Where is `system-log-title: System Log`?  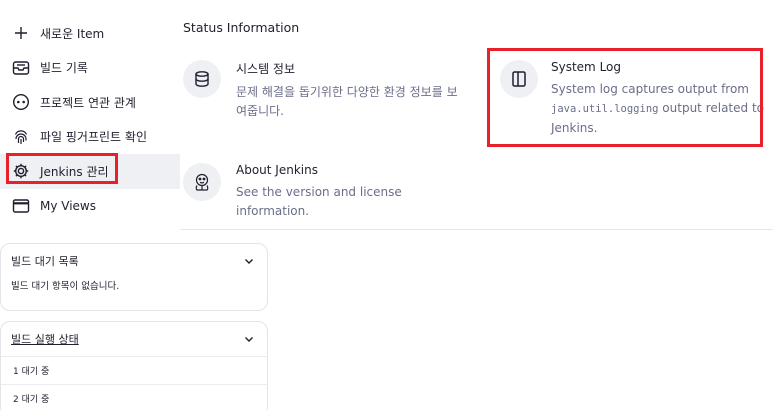
system-log-title: System Log is located at coordinates (586, 67).